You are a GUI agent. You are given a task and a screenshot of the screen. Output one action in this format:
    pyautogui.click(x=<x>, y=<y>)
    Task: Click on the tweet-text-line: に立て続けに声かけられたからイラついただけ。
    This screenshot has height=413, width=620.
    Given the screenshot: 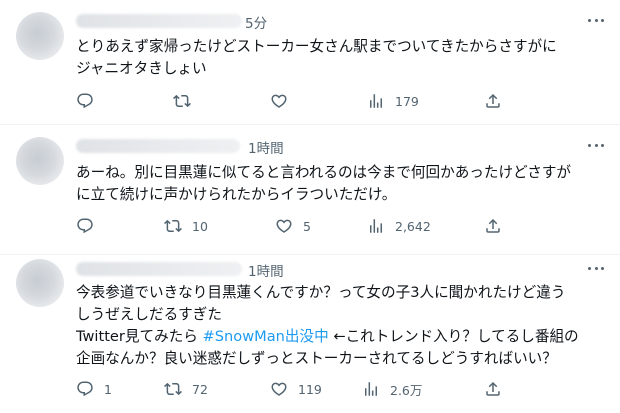 What is the action you would take?
    pyautogui.click(x=236, y=194)
    